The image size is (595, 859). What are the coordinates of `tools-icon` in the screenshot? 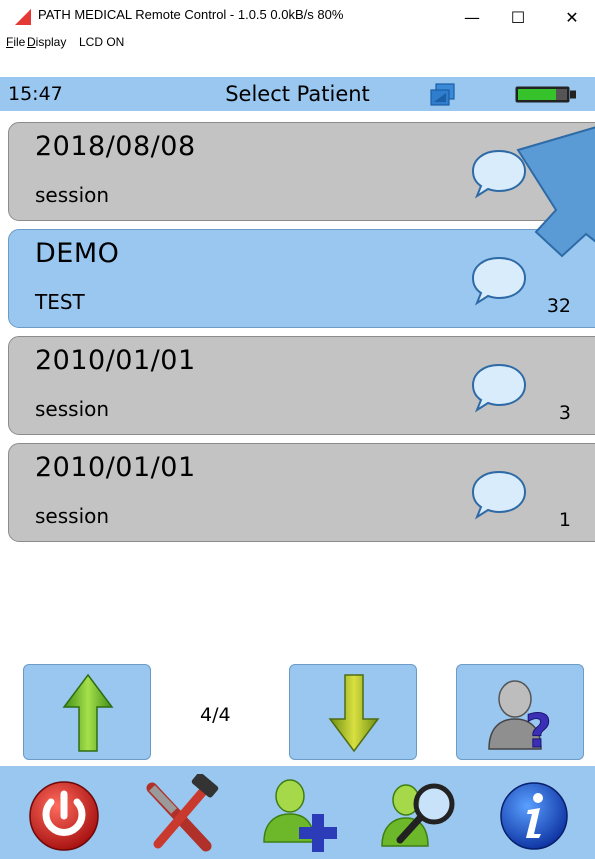 It's located at (180, 814).